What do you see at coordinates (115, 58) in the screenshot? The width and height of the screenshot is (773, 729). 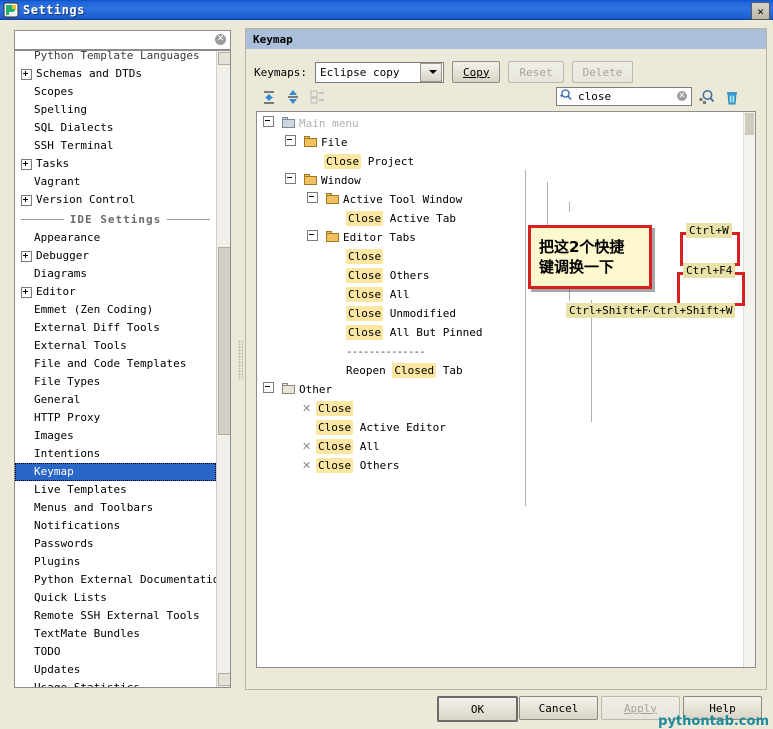 I see `sidebar-item-python-template-languages: Python Template Languages` at bounding box center [115, 58].